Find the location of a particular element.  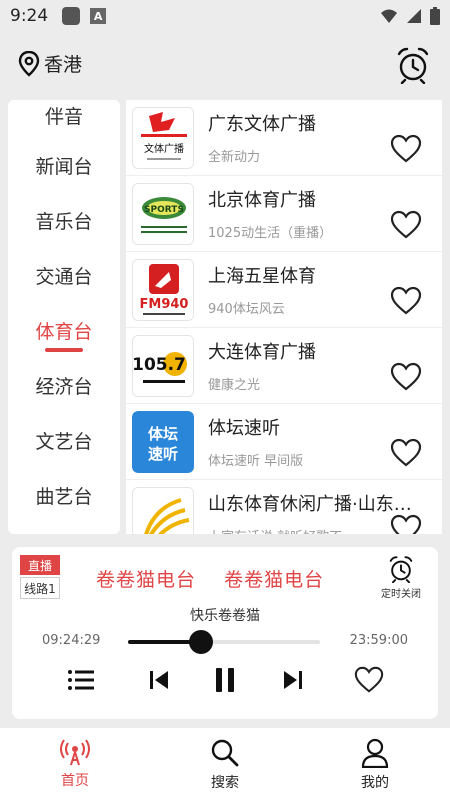

category-item-music: 音乐台 is located at coordinates (64, 220).